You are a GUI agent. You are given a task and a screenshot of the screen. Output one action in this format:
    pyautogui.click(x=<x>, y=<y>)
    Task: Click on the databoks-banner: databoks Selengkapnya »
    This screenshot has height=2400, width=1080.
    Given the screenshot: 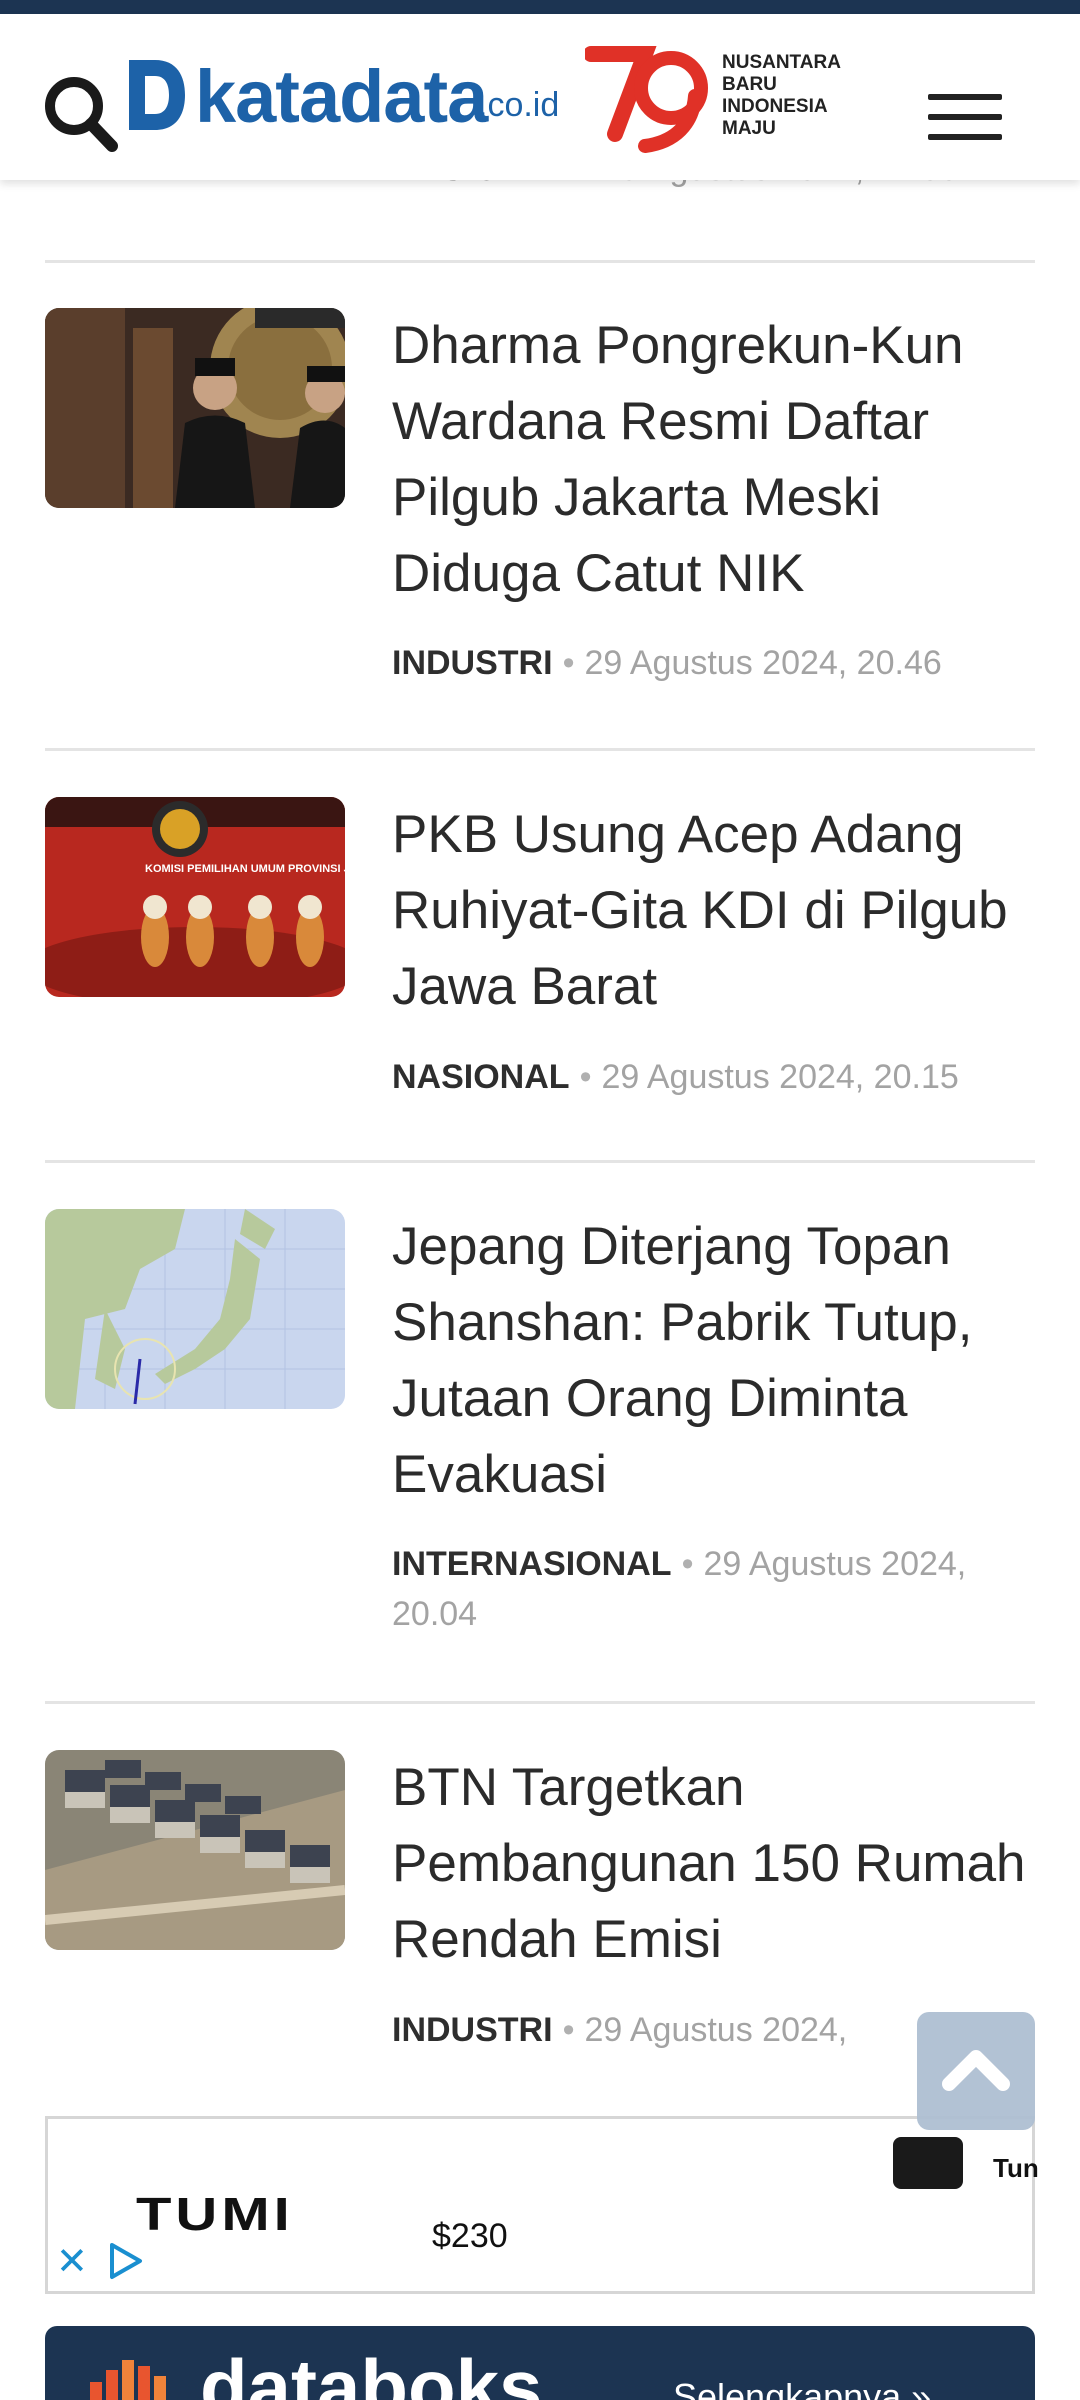 What is the action you would take?
    pyautogui.click(x=540, y=2363)
    